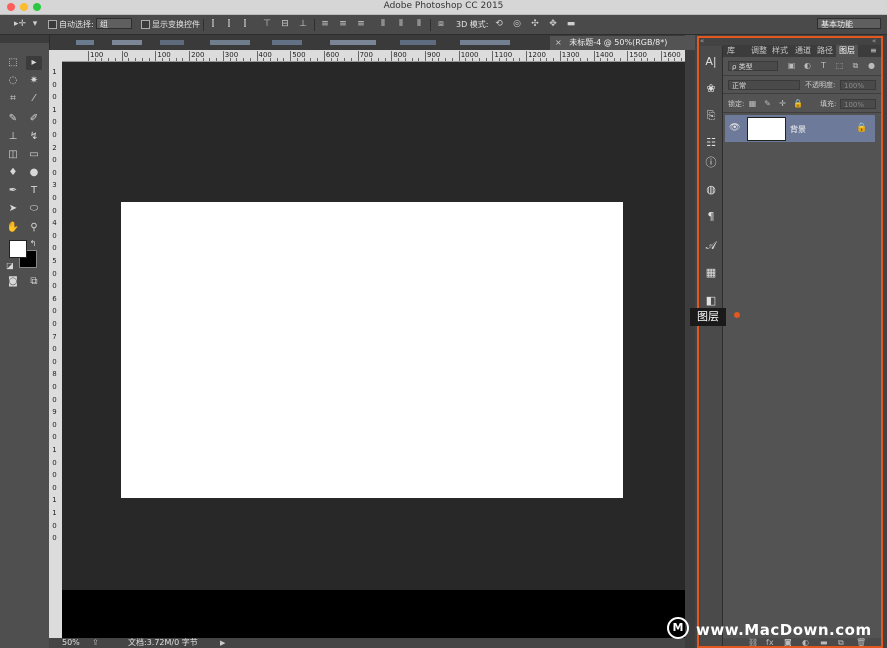 The image size is (887, 648). Describe the element at coordinates (791, 65) in the screenshot. I see `filter-pixel-icon: ▣` at that location.